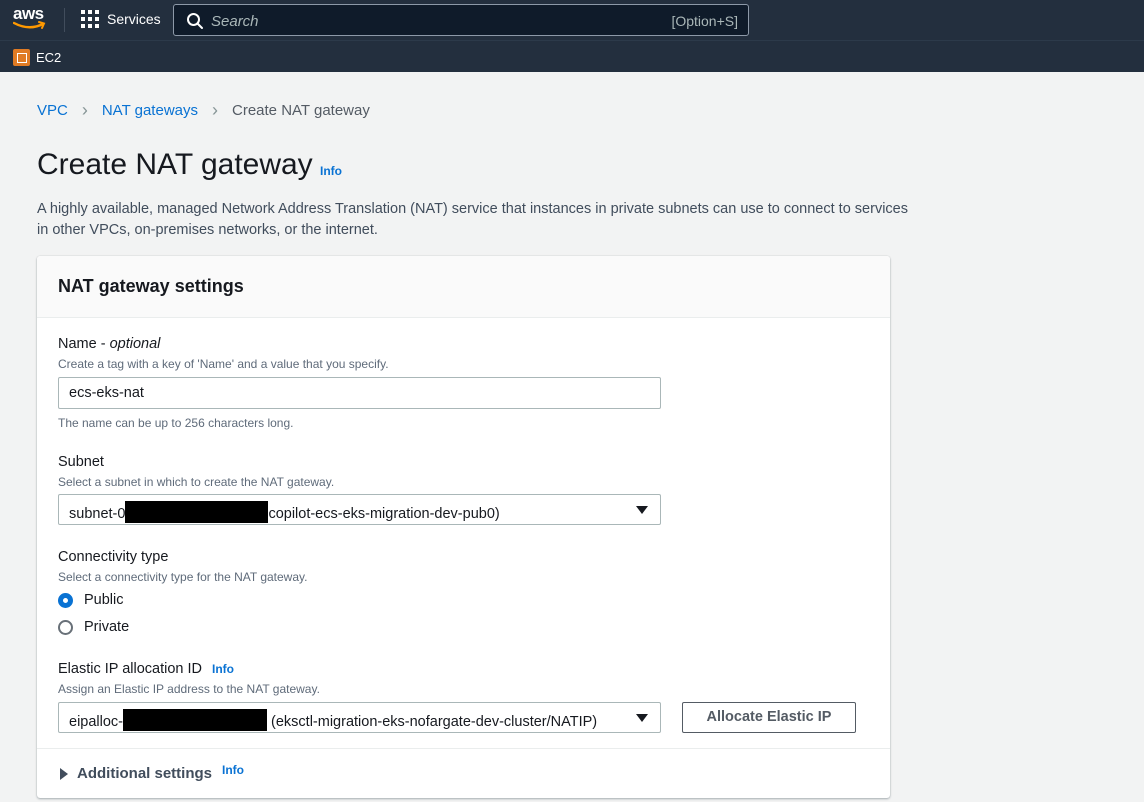 This screenshot has height=802, width=1144. I want to click on grid-icon, so click(90, 19).